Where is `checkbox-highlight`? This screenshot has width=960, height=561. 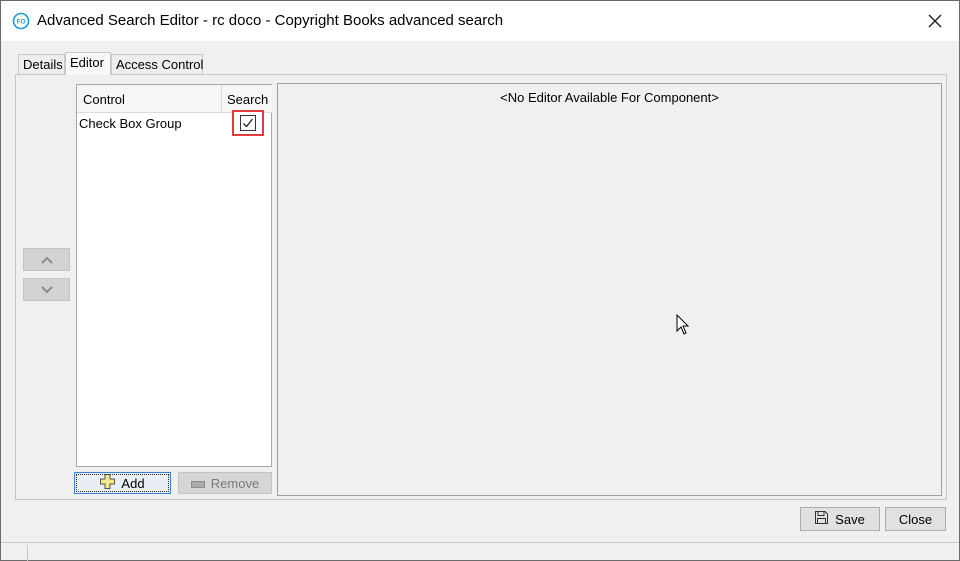
checkbox-highlight is located at coordinates (248, 123).